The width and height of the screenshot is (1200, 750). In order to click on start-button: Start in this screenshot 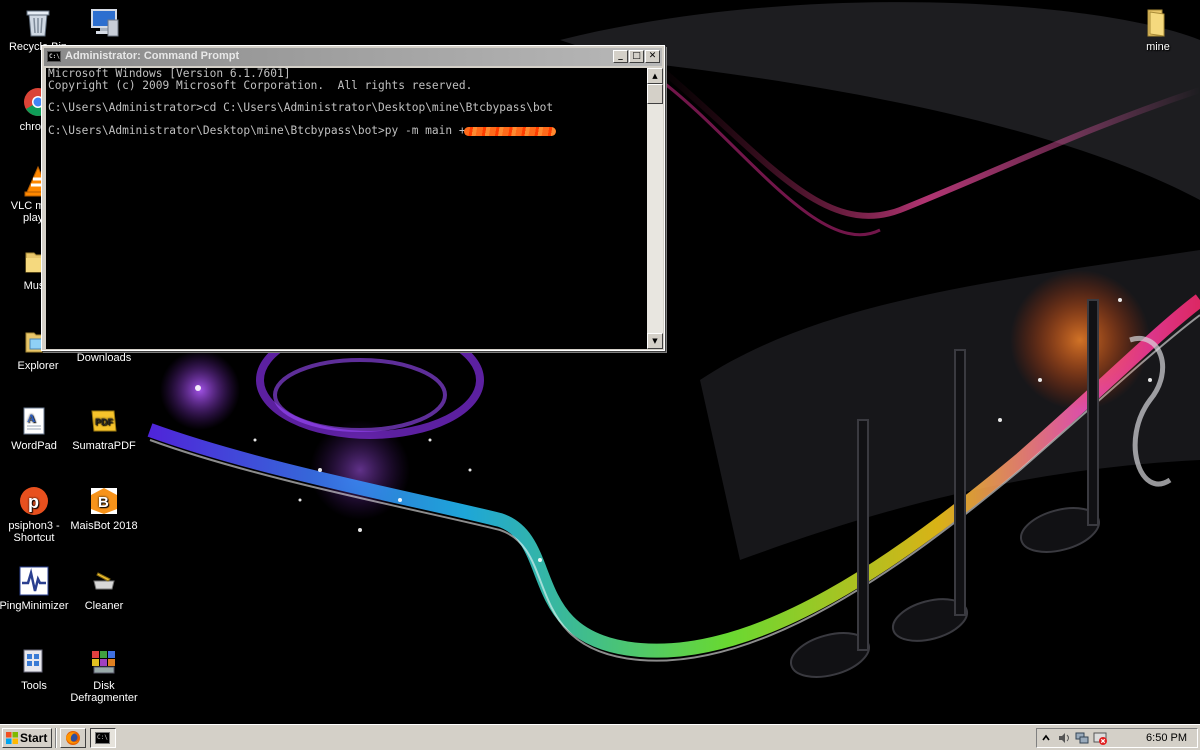, I will do `click(27, 738)`.